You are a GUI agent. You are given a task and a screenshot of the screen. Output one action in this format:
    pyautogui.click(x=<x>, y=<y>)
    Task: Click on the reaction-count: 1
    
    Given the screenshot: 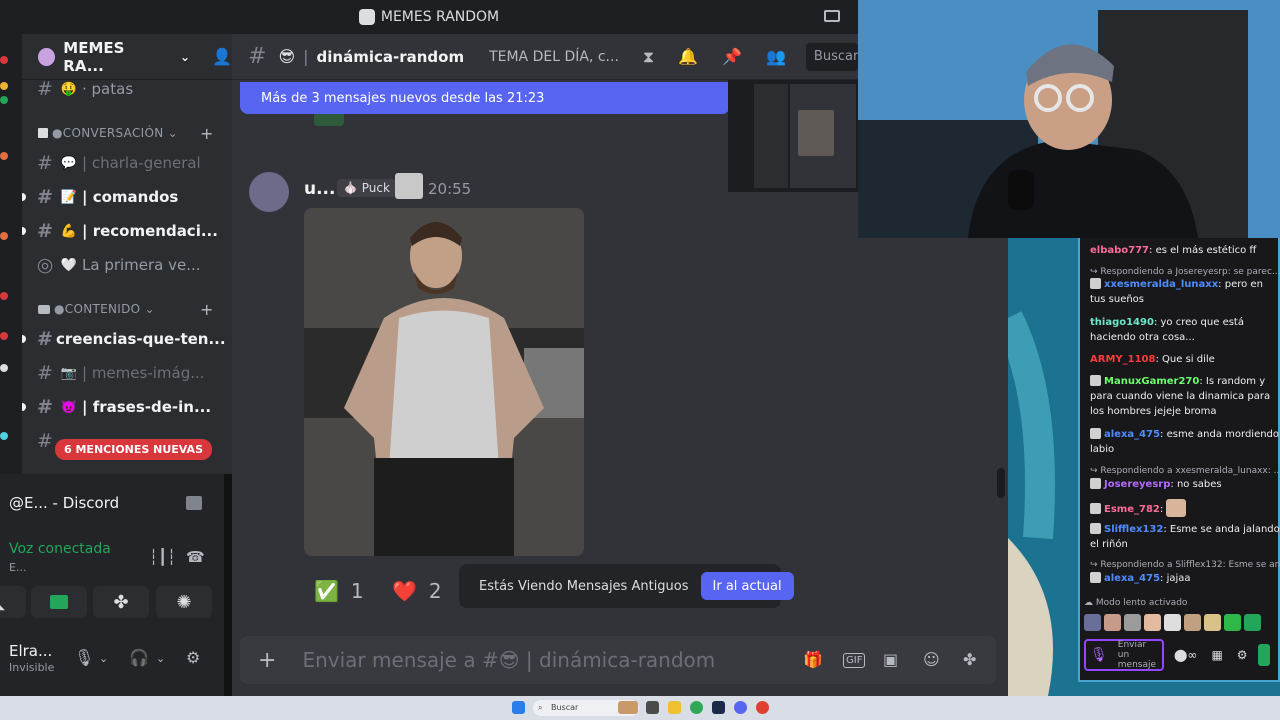 What is the action you would take?
    pyautogui.click(x=357, y=591)
    